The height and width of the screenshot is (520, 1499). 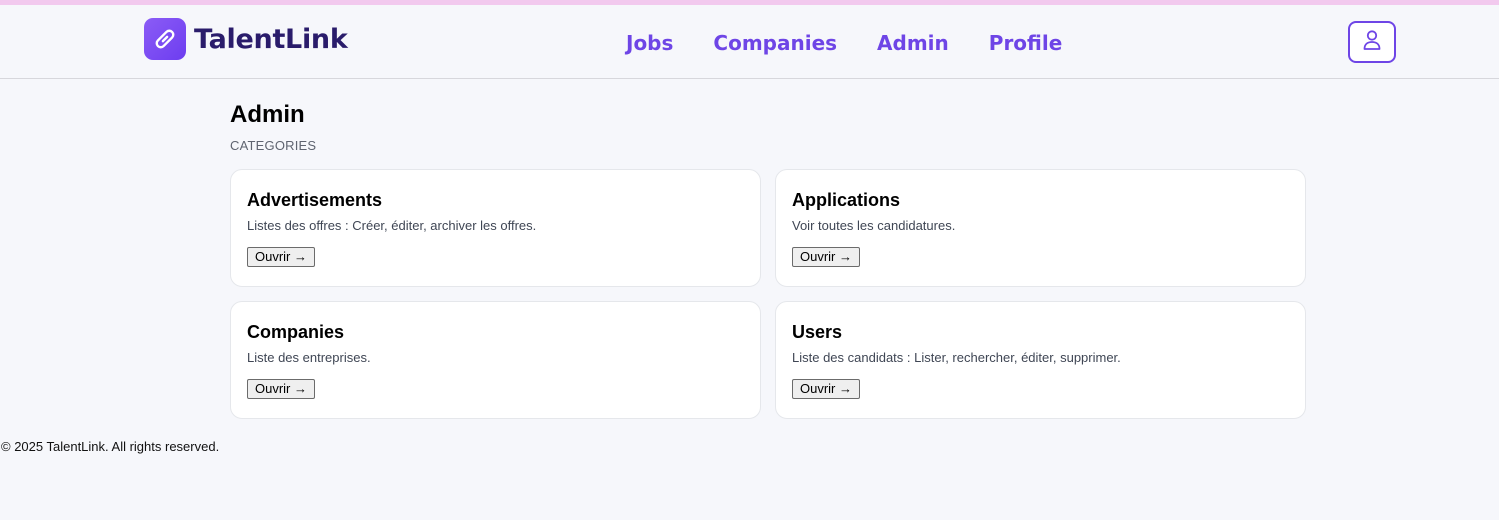 I want to click on card-description: Voir toutes les candidatures., so click(x=874, y=225).